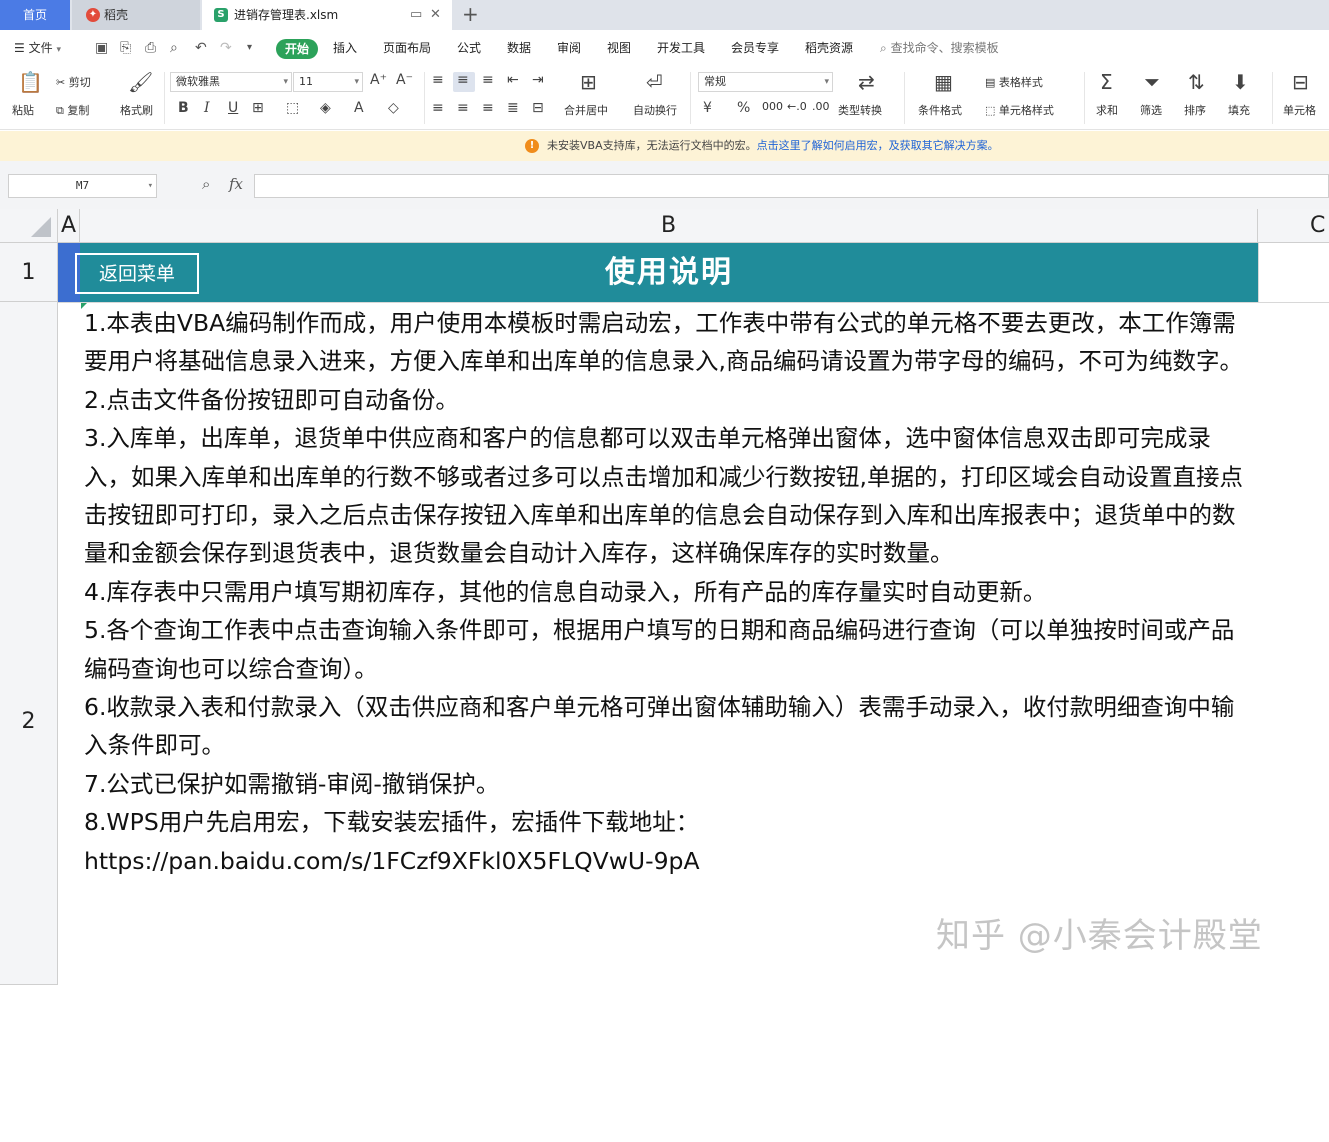 The height and width of the screenshot is (1142, 1329). I want to click on align-left-icon: ≡, so click(438, 108).